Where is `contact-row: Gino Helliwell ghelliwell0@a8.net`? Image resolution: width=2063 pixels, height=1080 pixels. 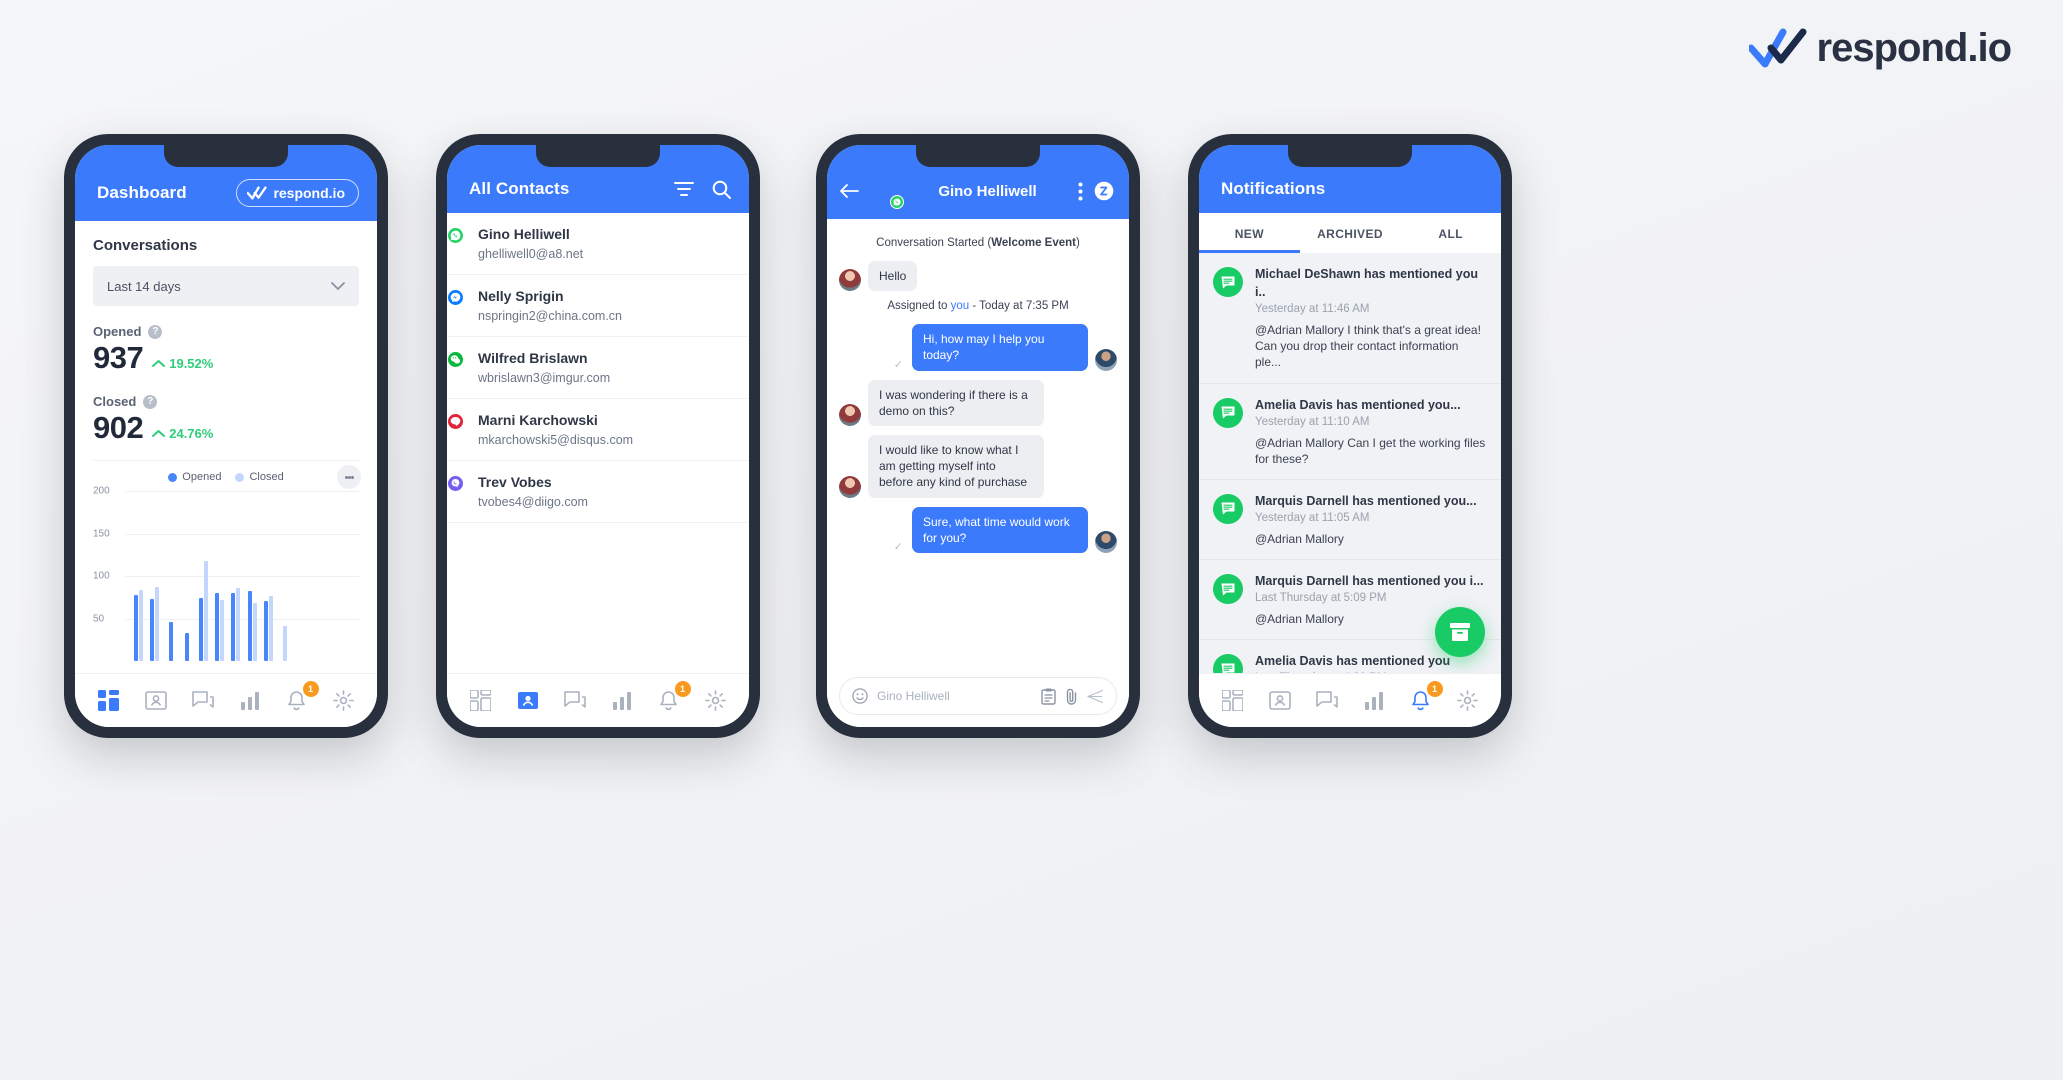 contact-row: Gino Helliwell ghelliwell0@a8.net is located at coordinates (598, 244).